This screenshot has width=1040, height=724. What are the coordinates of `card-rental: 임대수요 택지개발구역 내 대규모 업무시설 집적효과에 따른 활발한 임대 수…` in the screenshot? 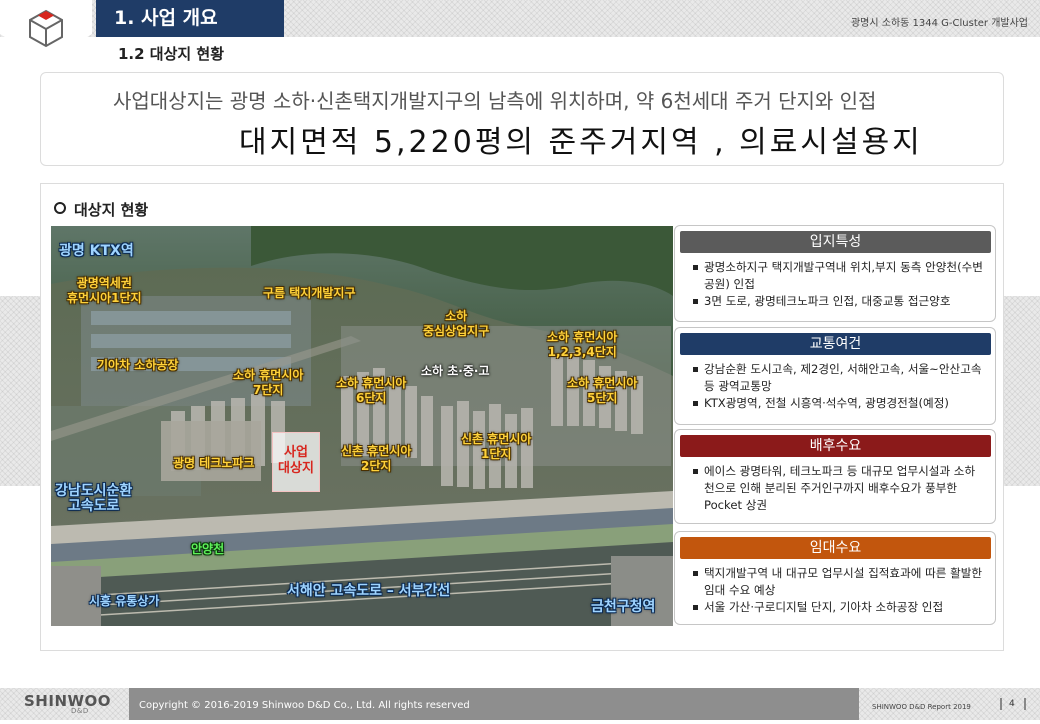 It's located at (835, 578).